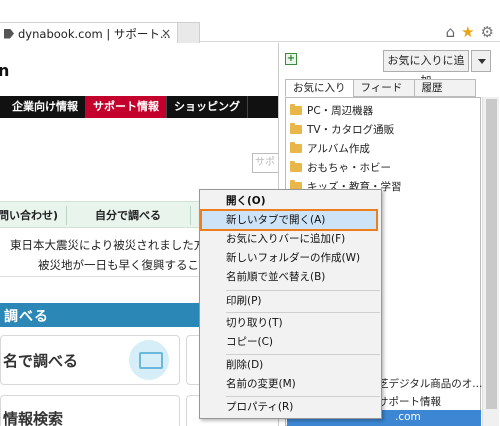 Image resolution: width=500 pixels, height=426 pixels. I want to click on folder-label: PC・周辺機器, so click(340, 110).